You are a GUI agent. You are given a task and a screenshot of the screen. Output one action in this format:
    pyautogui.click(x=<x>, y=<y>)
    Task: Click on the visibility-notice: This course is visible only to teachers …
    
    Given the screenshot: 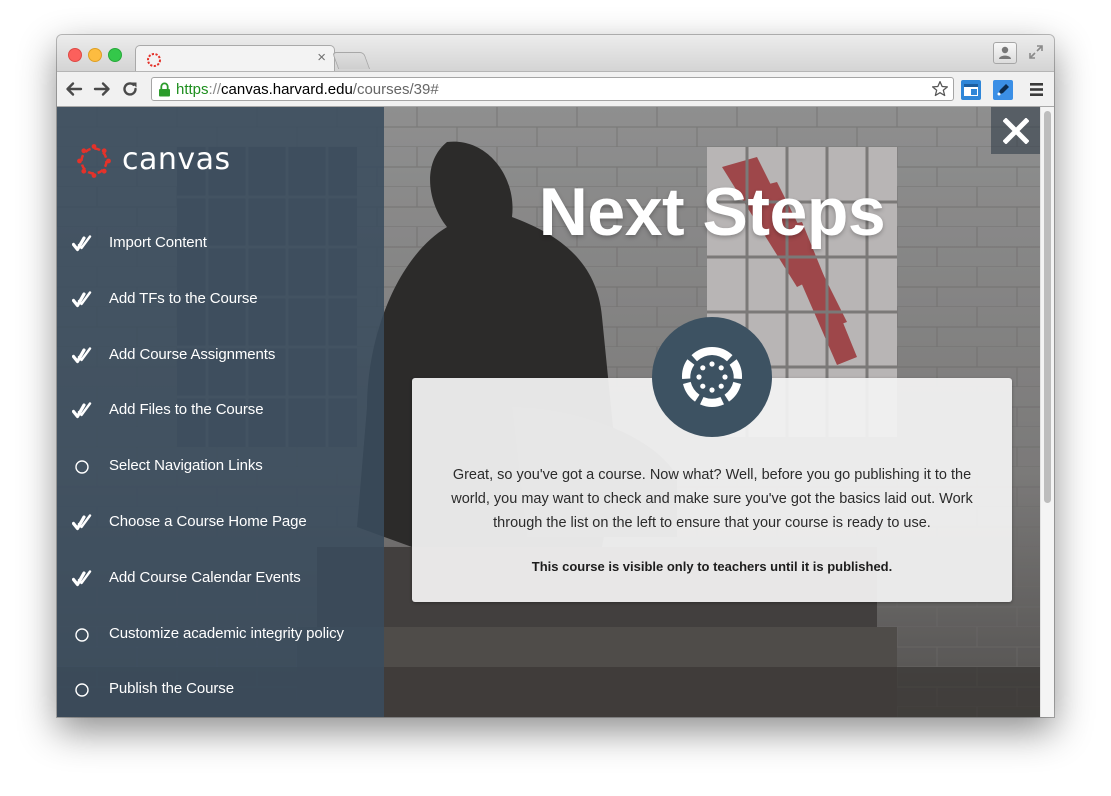 What is the action you would take?
    pyautogui.click(x=712, y=566)
    